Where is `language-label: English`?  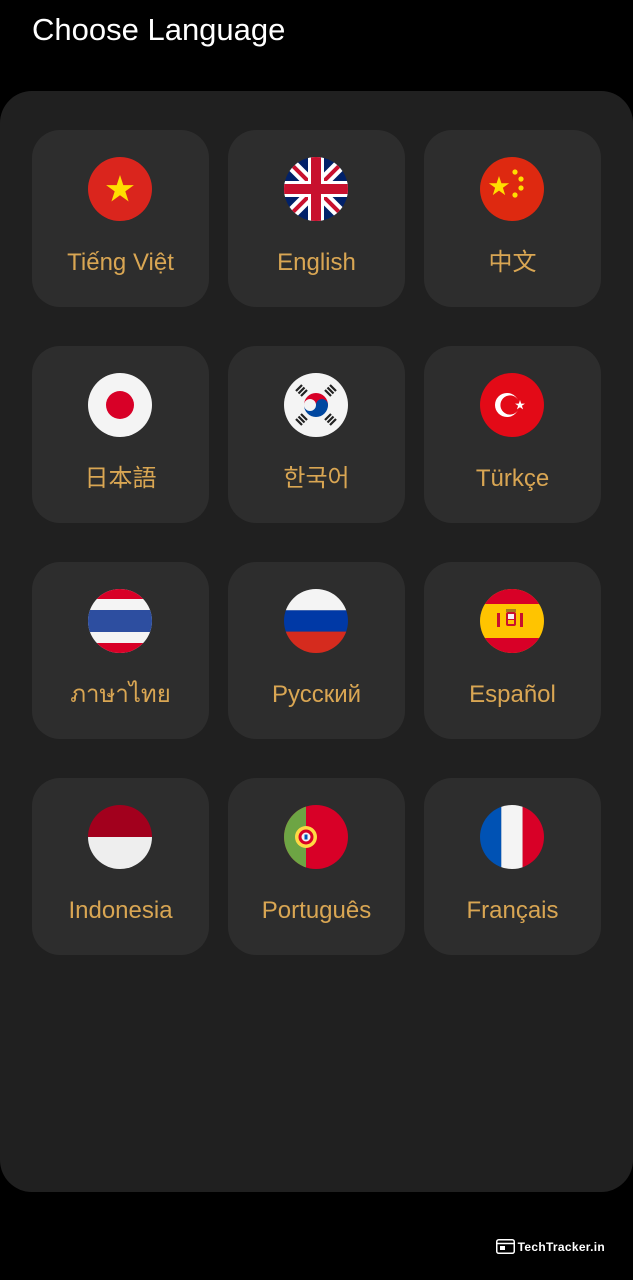 language-label: English is located at coordinates (316, 262).